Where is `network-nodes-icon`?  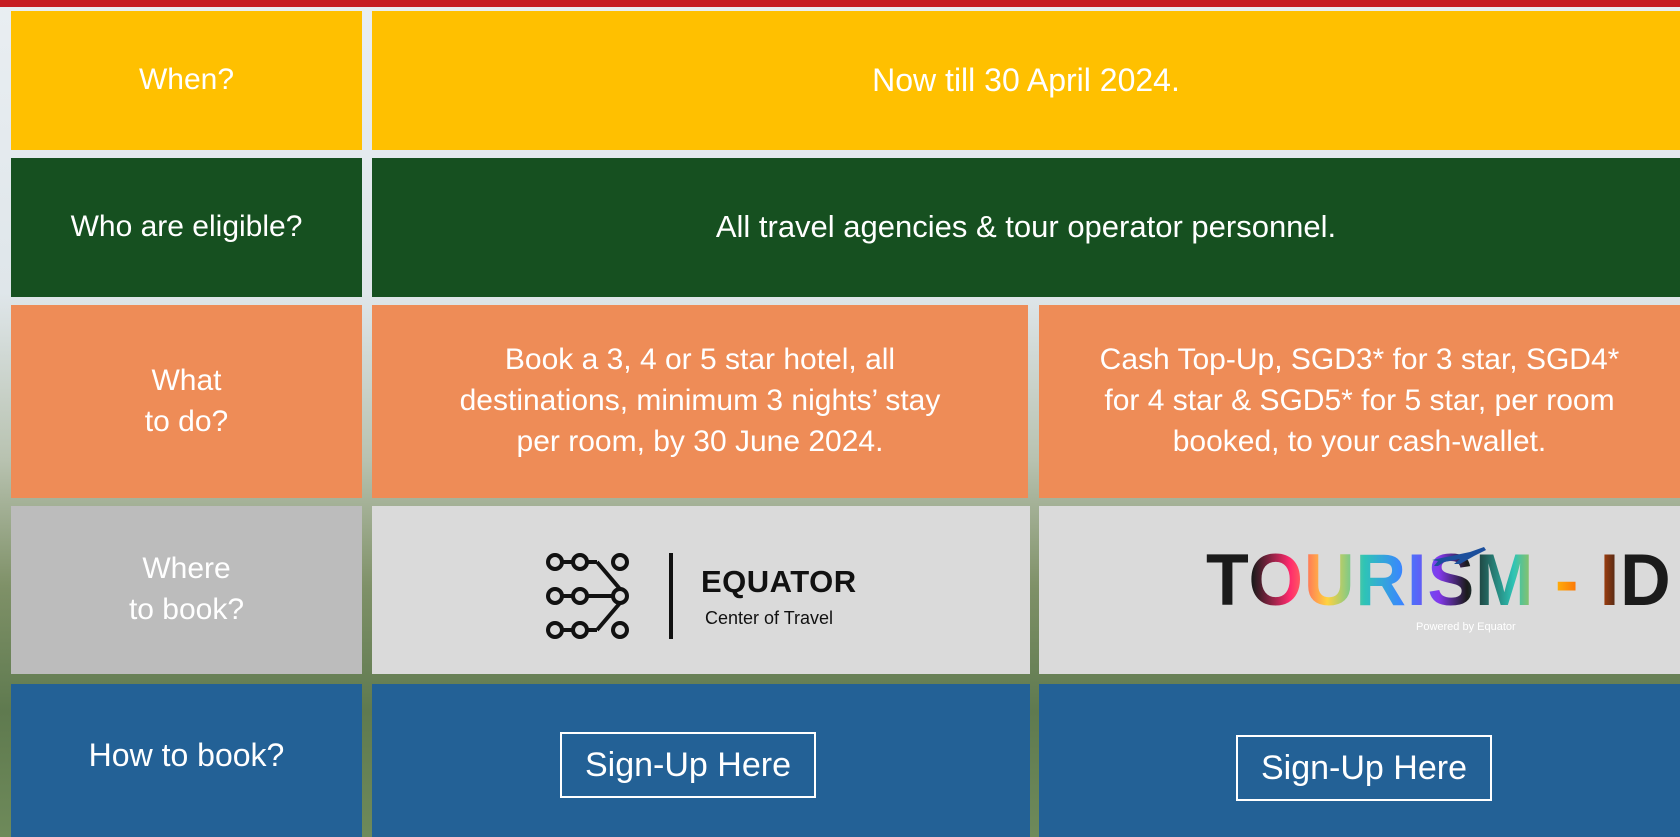
network-nodes-icon is located at coordinates (587, 596).